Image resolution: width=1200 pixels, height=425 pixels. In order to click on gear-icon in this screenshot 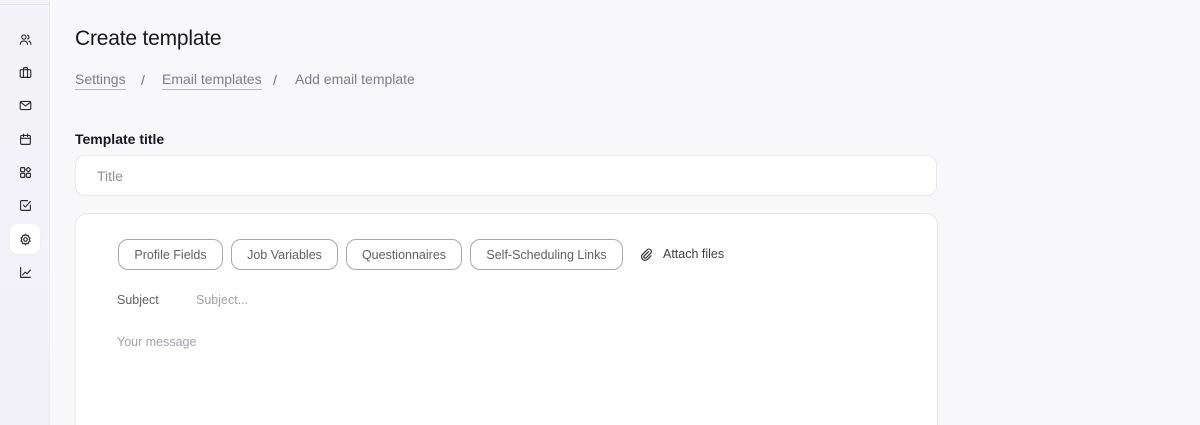, I will do `click(25, 239)`.